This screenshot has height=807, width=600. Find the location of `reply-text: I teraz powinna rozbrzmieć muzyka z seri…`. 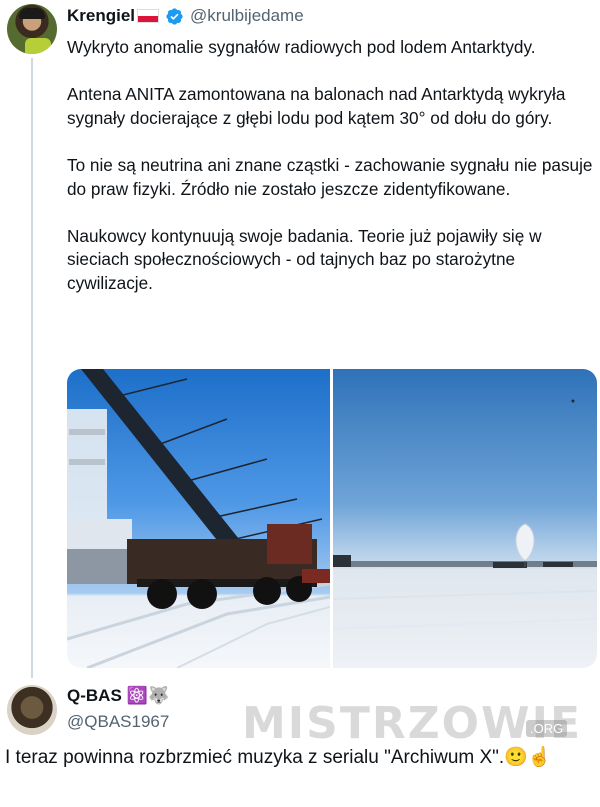

reply-text: I teraz powinna rozbrzmieć muzyka z seri… is located at coordinates (255, 757).